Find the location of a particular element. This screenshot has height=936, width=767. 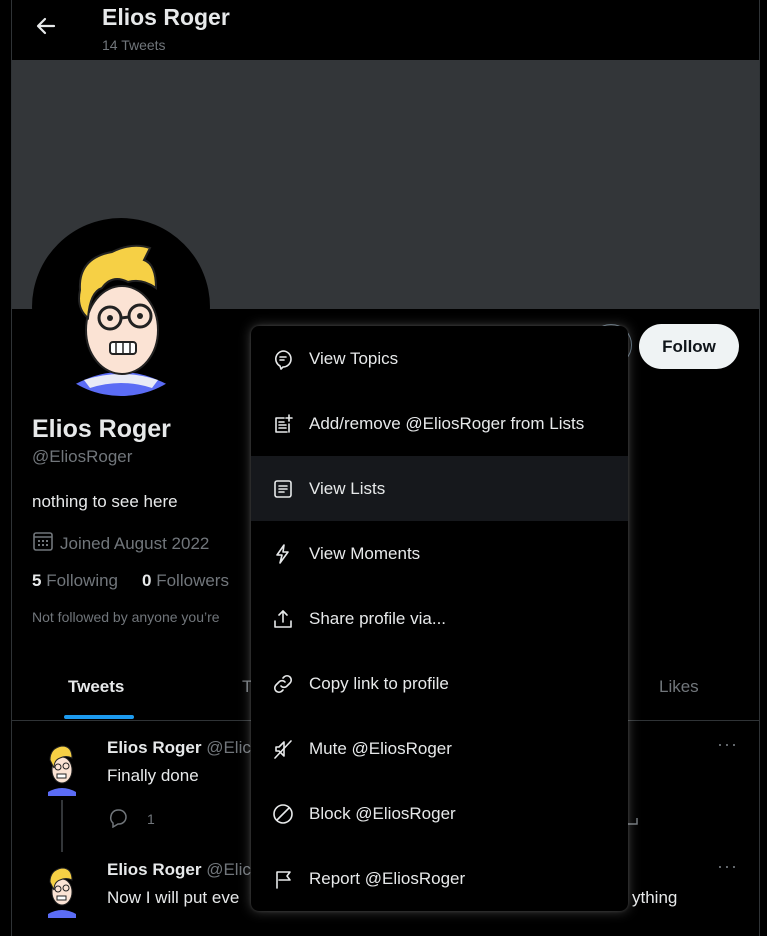

following-link: 5 Following is located at coordinates (75, 581).